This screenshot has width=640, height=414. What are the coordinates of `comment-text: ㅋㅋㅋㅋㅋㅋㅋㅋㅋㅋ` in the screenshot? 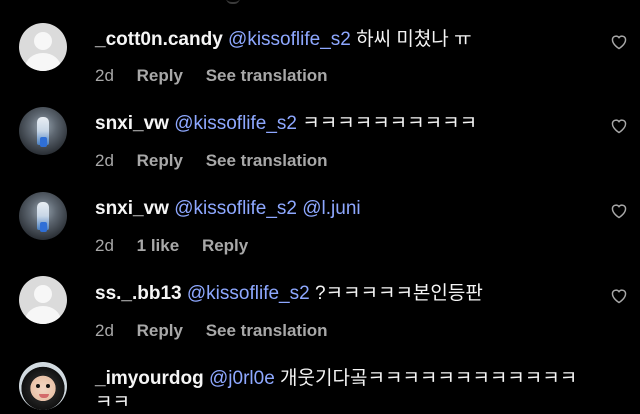 It's located at (387, 123).